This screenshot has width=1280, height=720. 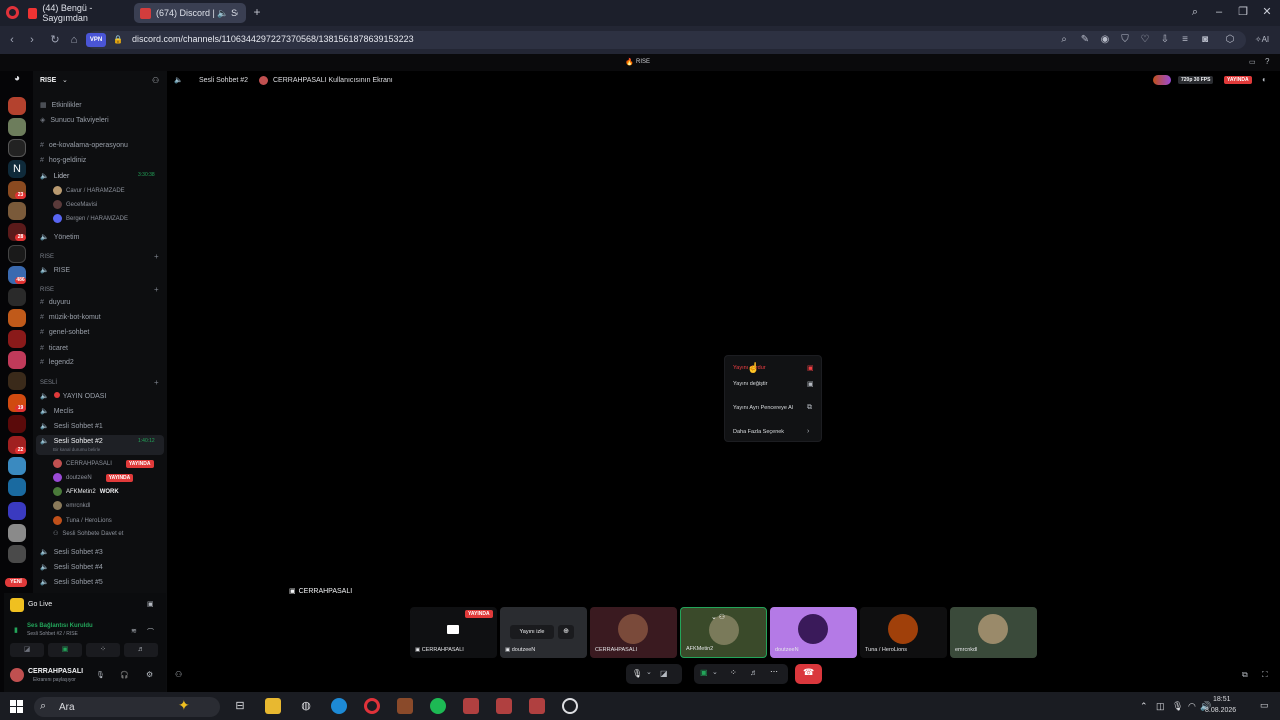 I want to click on lock-icon: 🔒, so click(x=118, y=40).